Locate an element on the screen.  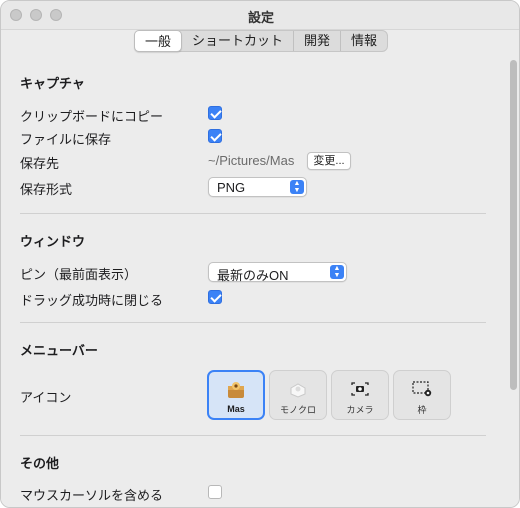
save-to-file-label: ファイルに保存 is located at coordinates (66, 139).